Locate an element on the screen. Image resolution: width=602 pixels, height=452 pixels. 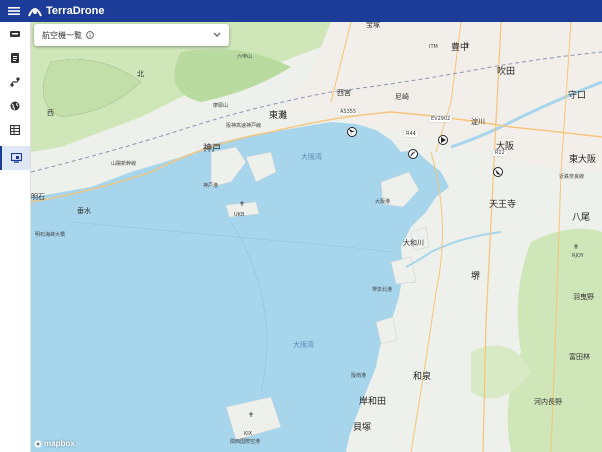
label-amagasaki: 尼崎 is located at coordinates (402, 97).